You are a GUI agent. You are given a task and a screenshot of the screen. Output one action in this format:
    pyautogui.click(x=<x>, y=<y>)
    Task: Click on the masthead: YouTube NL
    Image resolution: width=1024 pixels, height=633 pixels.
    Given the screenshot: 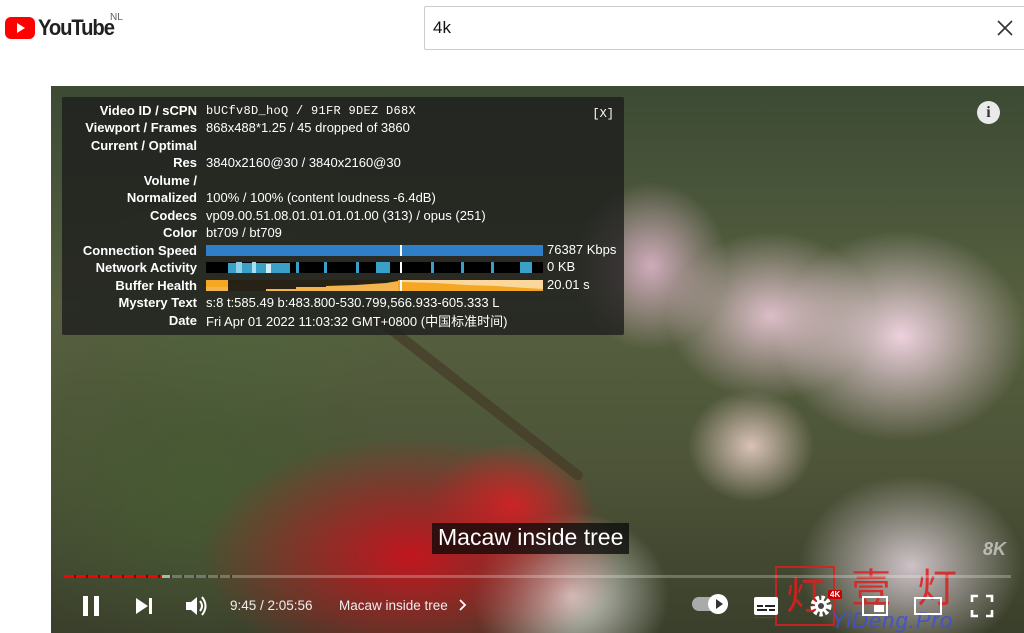 What is the action you would take?
    pyautogui.click(x=512, y=43)
    